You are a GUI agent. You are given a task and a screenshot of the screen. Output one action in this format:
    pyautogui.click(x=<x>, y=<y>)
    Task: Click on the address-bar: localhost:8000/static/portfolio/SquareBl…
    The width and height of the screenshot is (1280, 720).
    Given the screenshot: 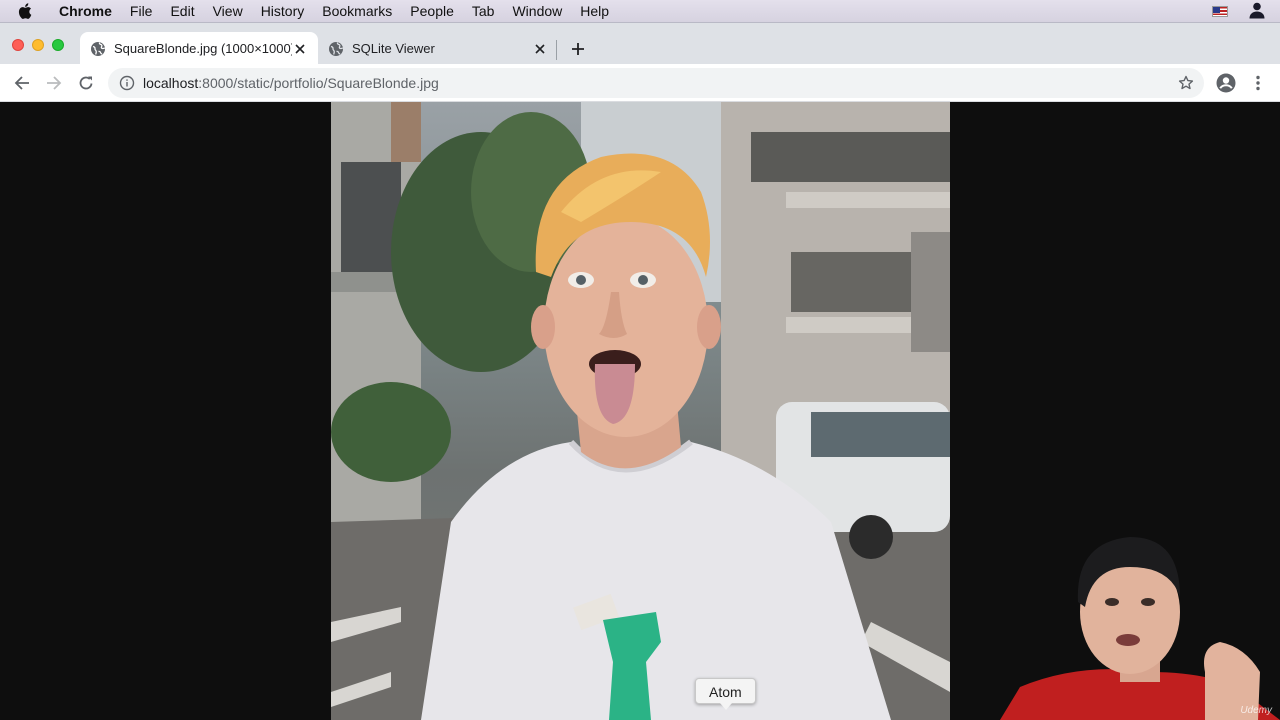 What is the action you would take?
    pyautogui.click(x=656, y=83)
    